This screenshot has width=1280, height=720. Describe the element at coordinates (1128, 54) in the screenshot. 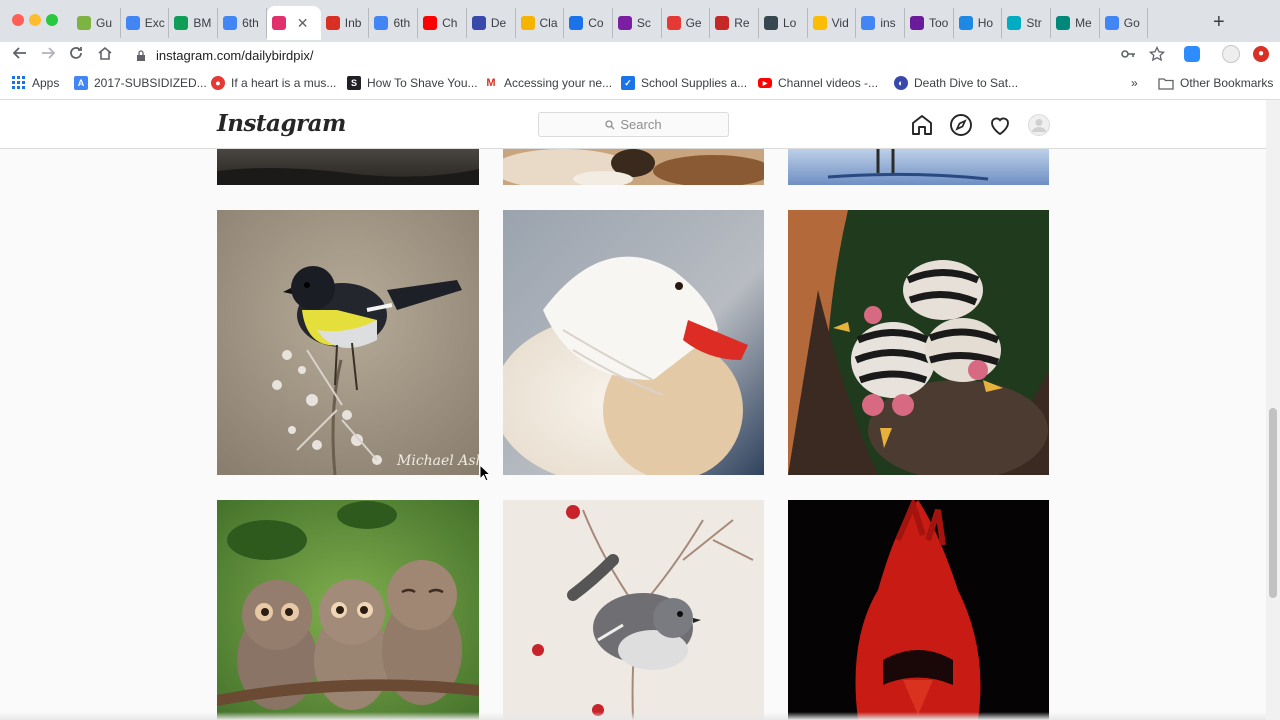

I see `key-icon` at that location.